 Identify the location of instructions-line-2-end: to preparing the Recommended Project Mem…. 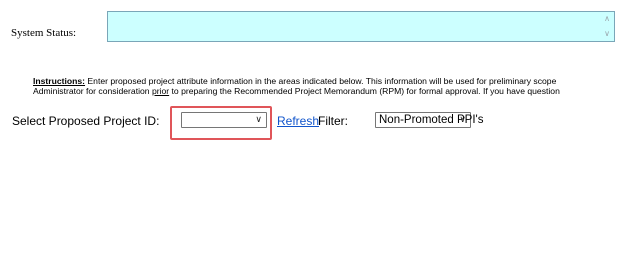
(364, 90).